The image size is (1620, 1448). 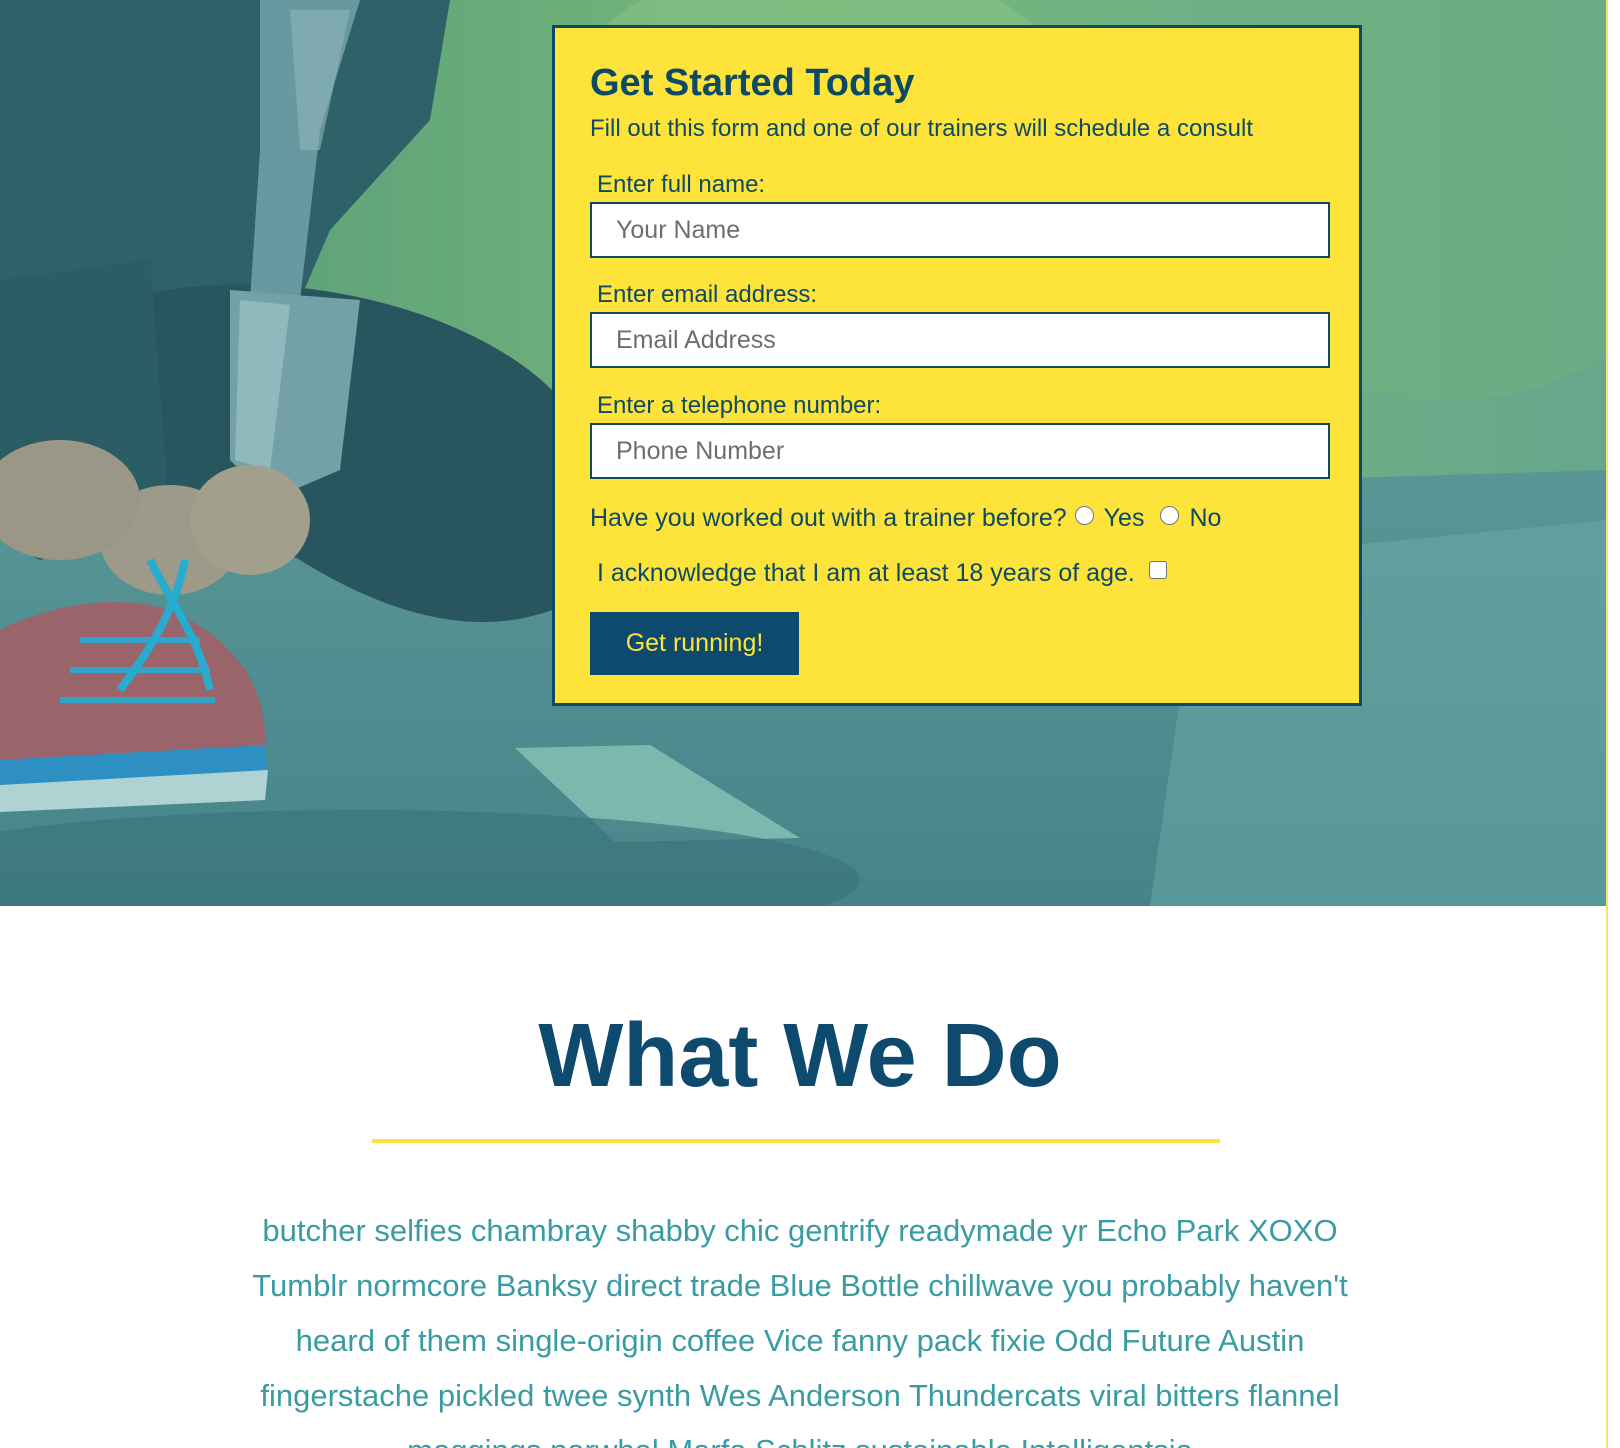 What do you see at coordinates (1084, 515) in the screenshot?
I see `trainer-yes-radio` at bounding box center [1084, 515].